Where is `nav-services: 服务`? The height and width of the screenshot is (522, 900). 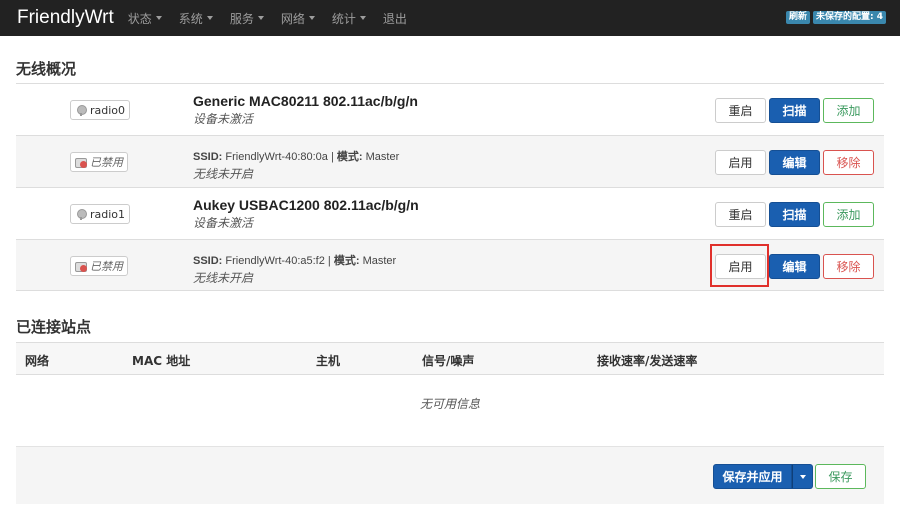 nav-services: 服务 is located at coordinates (247, 18).